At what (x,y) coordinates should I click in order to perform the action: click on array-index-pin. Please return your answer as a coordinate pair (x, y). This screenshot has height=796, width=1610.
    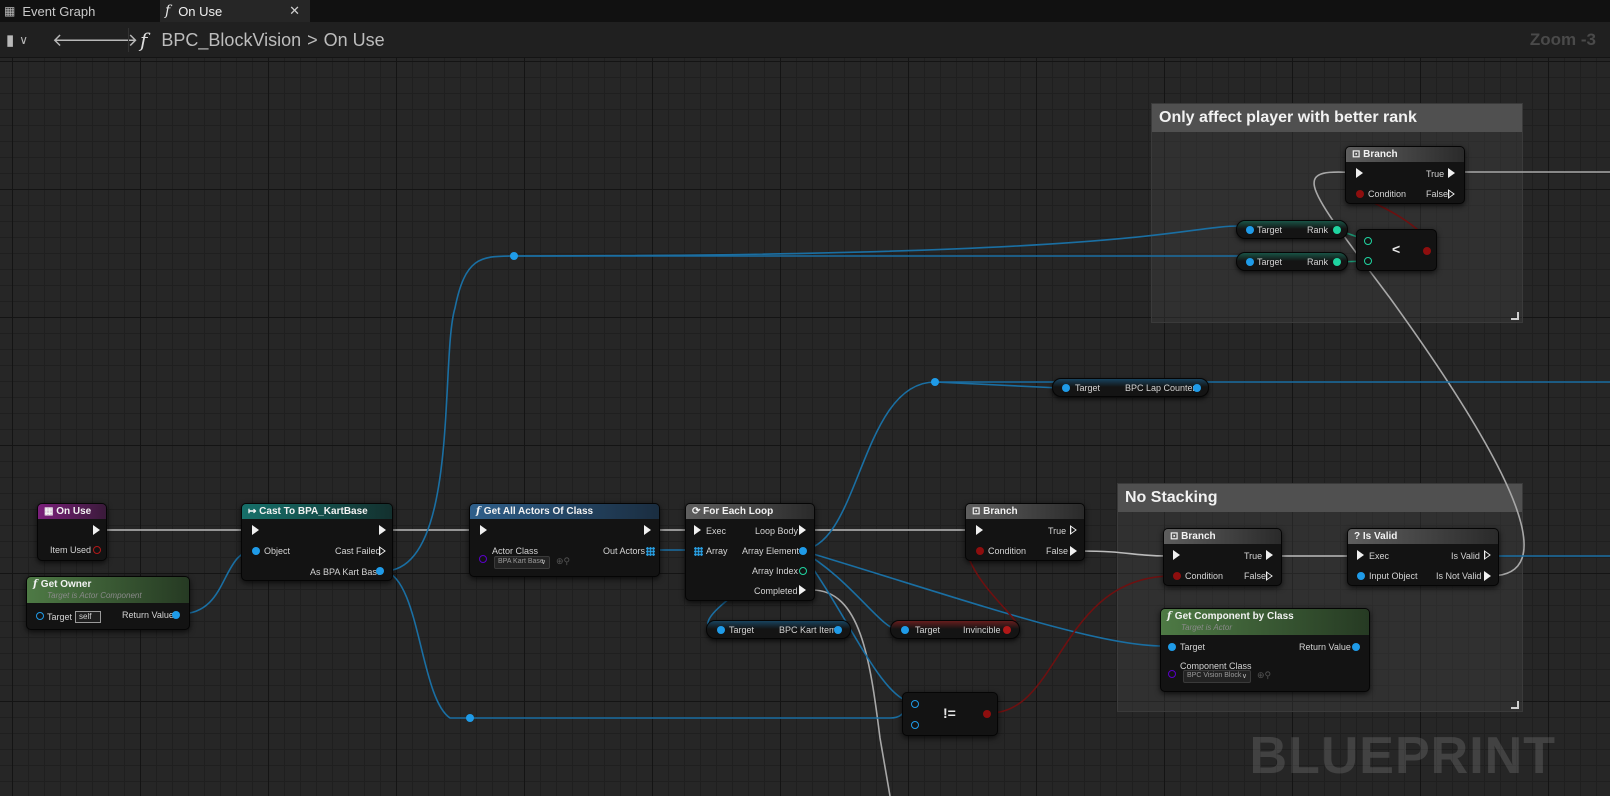
    Looking at the image, I should click on (803, 571).